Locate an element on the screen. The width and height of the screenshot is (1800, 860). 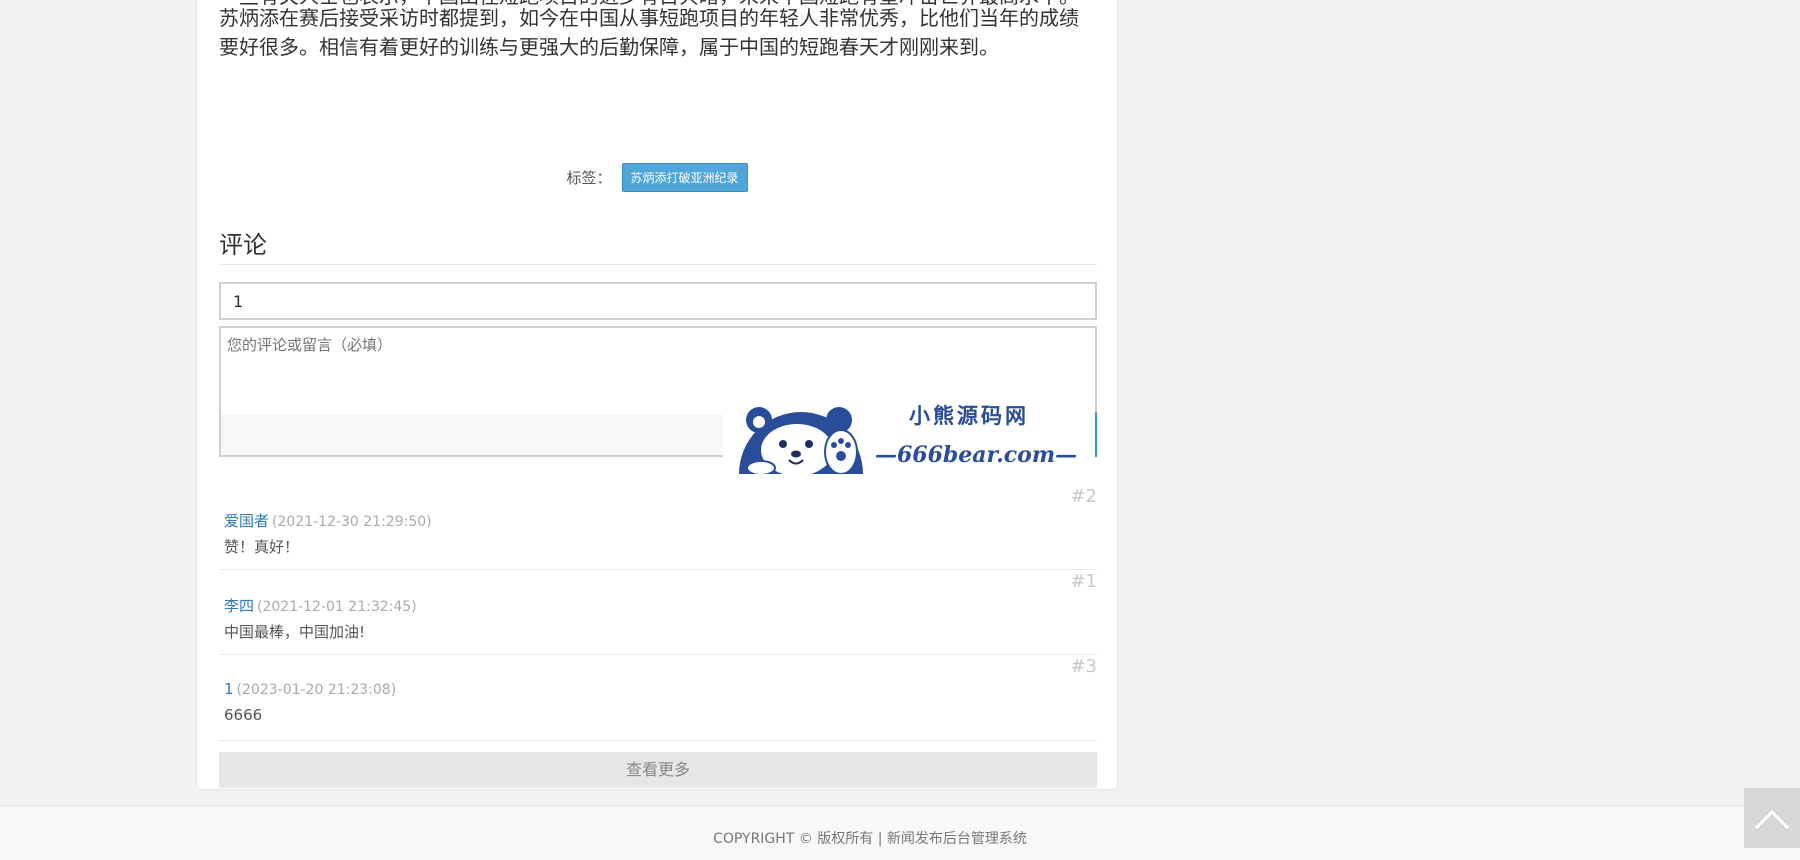
chevron-up-icon is located at coordinates (1772, 819).